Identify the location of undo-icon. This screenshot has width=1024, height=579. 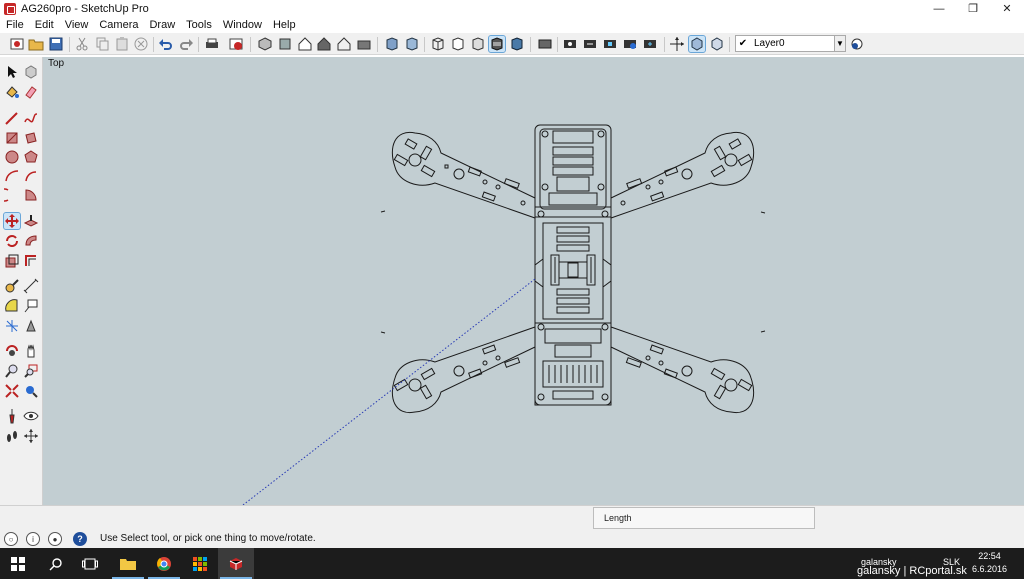
(166, 44).